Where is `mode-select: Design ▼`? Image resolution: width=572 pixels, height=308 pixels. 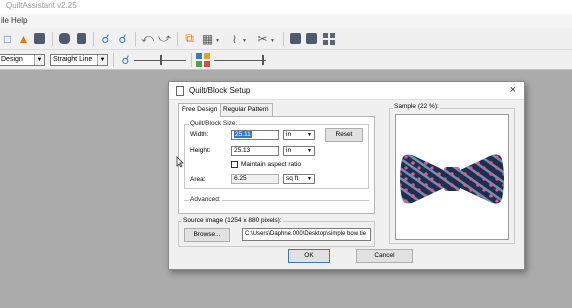
mode-select: Design ▼ is located at coordinates (22, 60).